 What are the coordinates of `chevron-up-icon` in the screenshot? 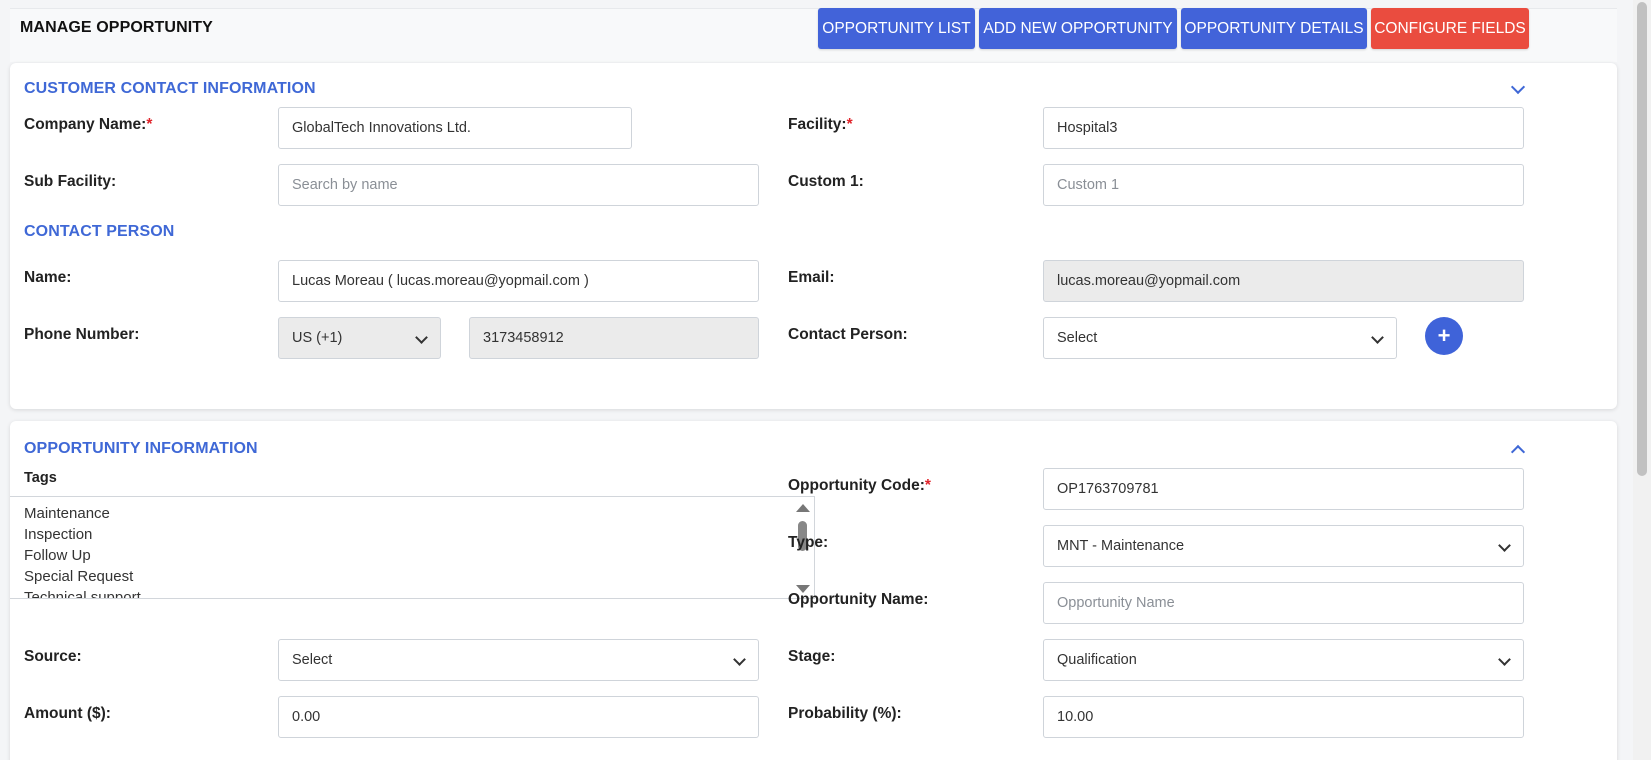 It's located at (1518, 452).